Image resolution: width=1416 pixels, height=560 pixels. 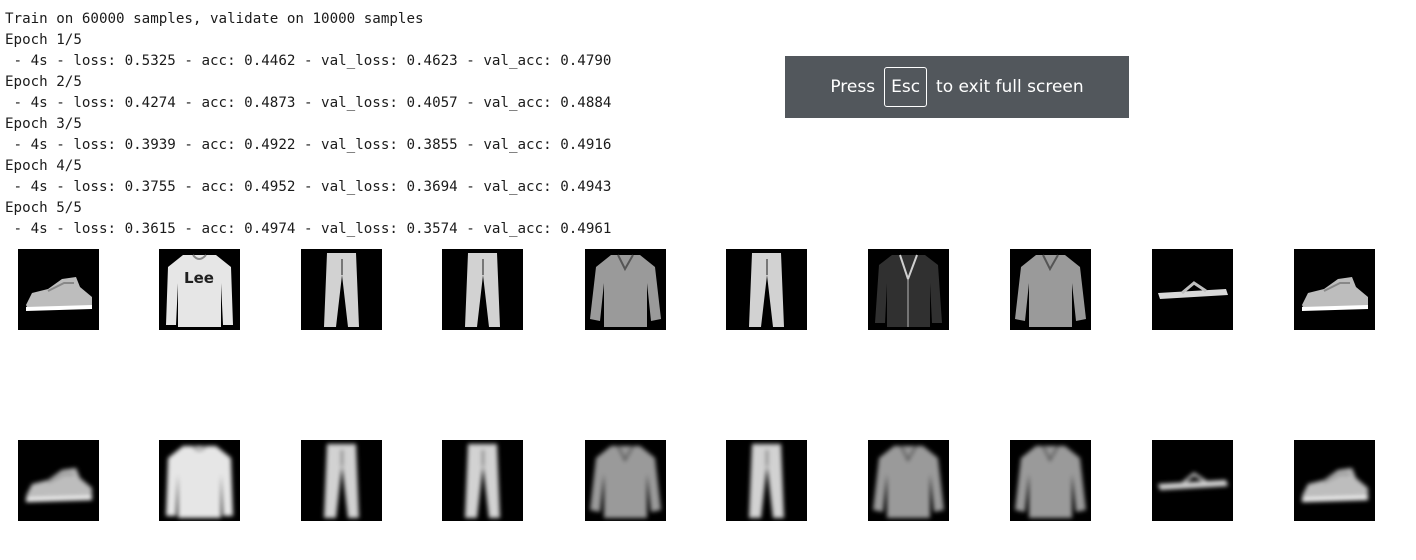 I want to click on sweater-icon: Lee, so click(x=199, y=290).